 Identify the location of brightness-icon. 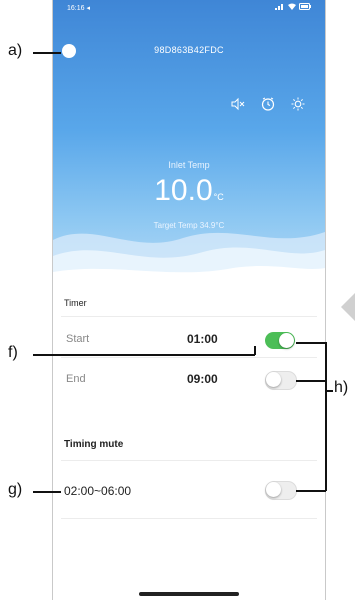
(298, 104).